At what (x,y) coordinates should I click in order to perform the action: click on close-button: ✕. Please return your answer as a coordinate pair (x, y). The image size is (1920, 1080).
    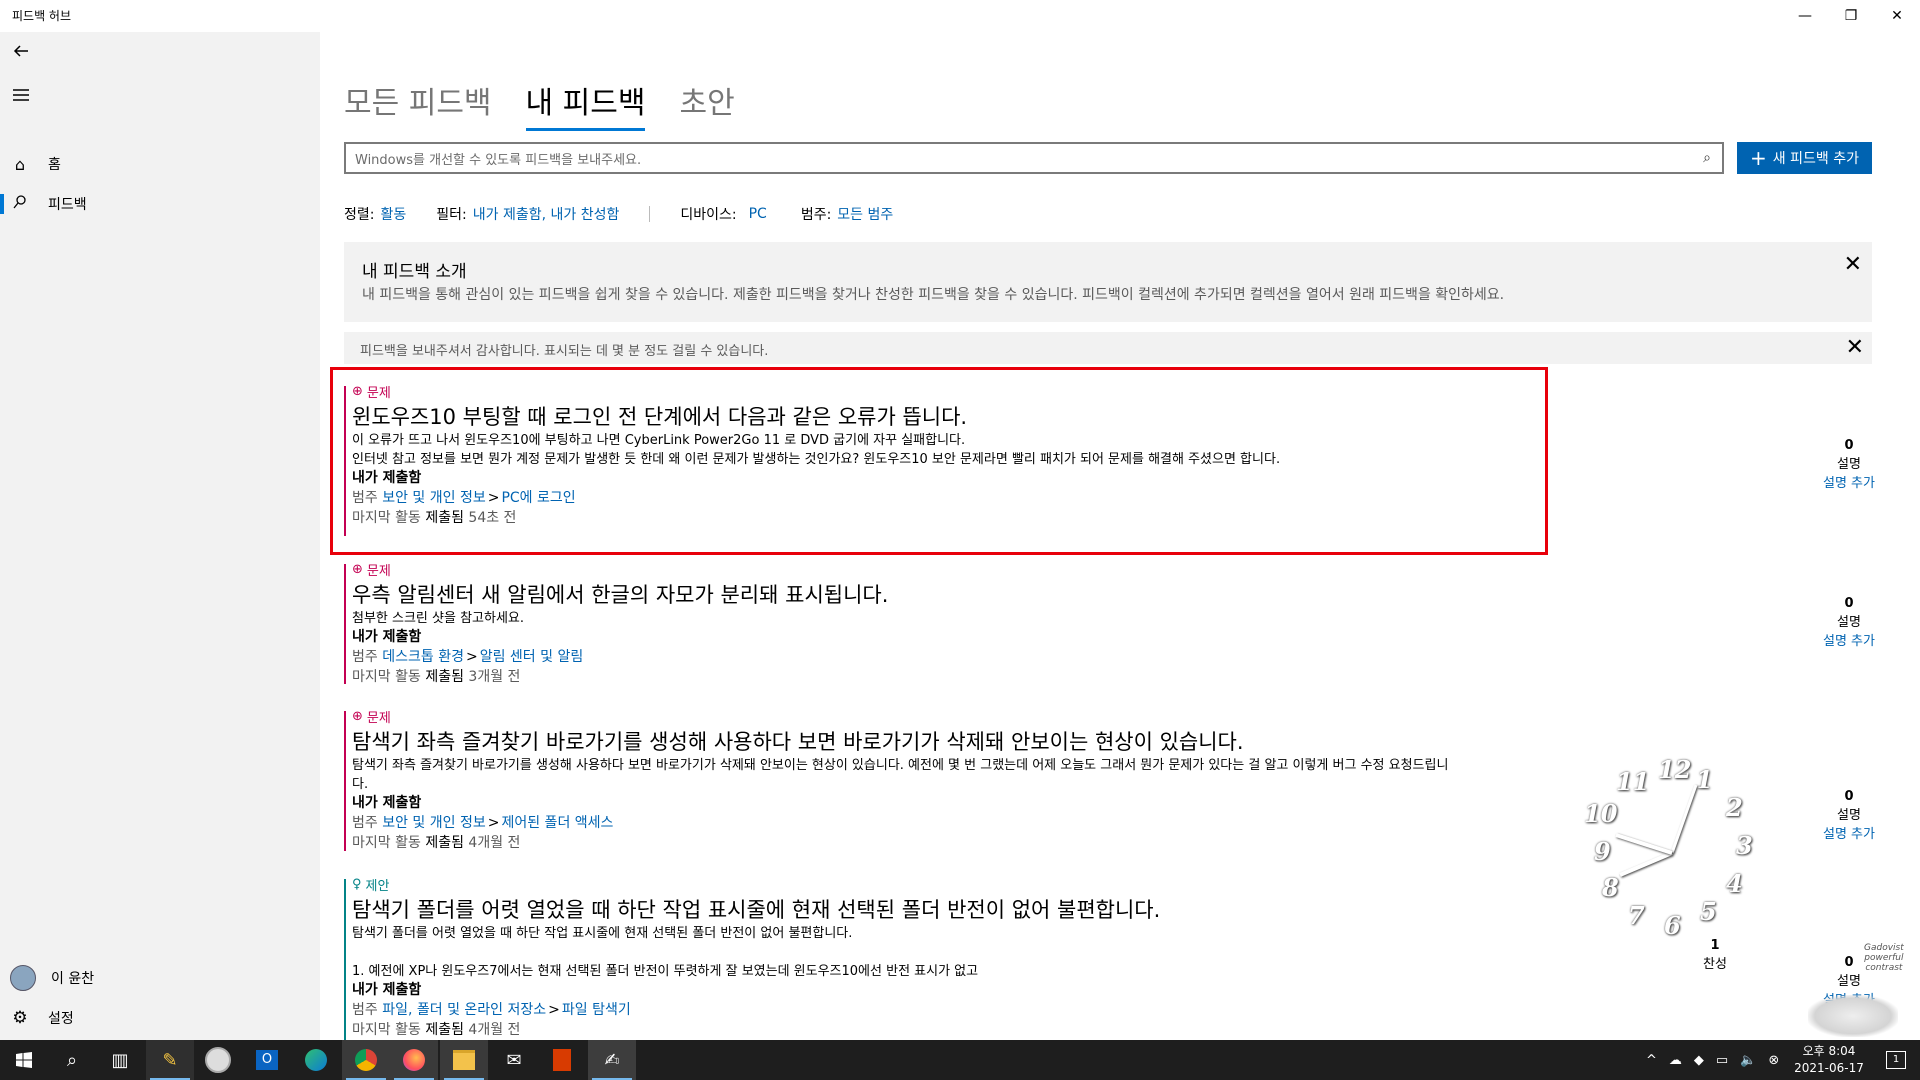
    Looking at the image, I should click on (1897, 16).